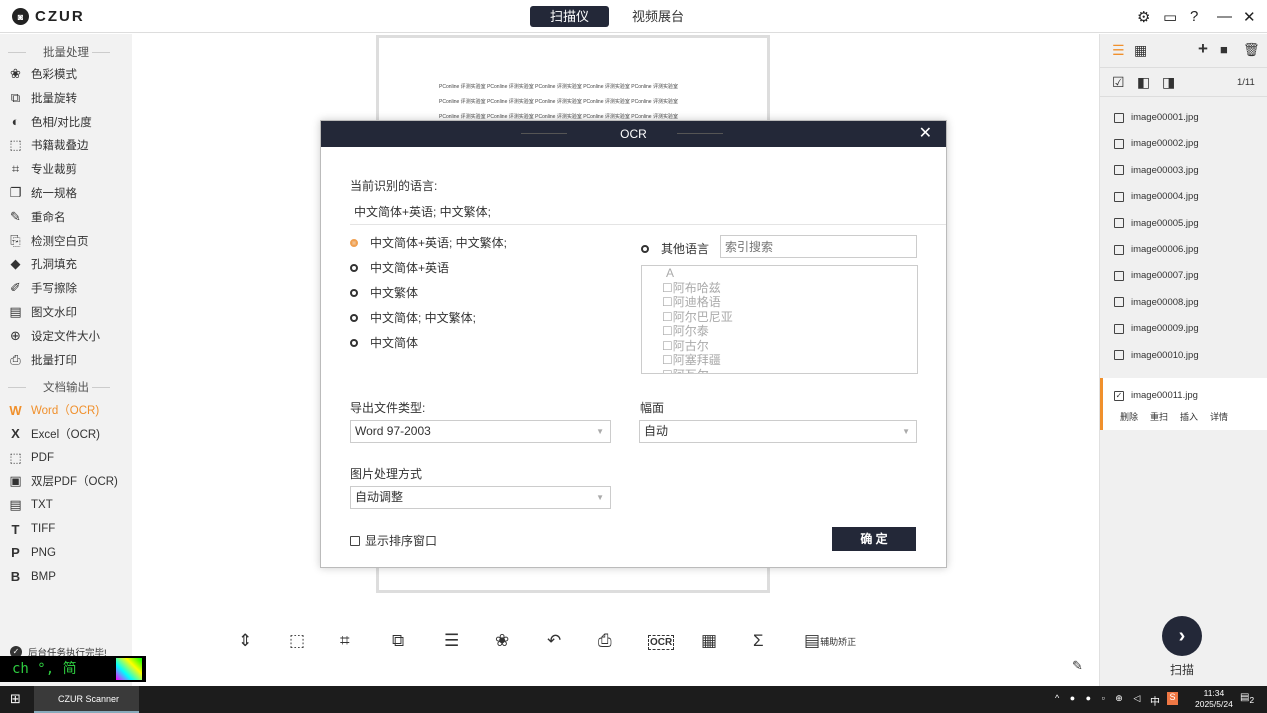 The width and height of the screenshot is (1267, 713). Describe the element at coordinates (413, 317) in the screenshot. I see `radio-language-option: 中文简体; 中文繁体;` at that location.